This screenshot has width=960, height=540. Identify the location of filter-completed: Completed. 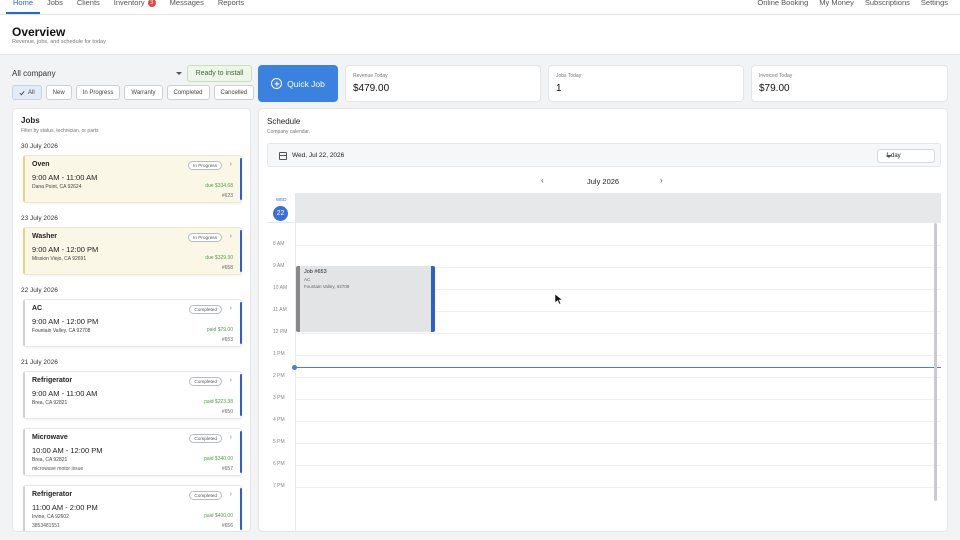
(188, 92).